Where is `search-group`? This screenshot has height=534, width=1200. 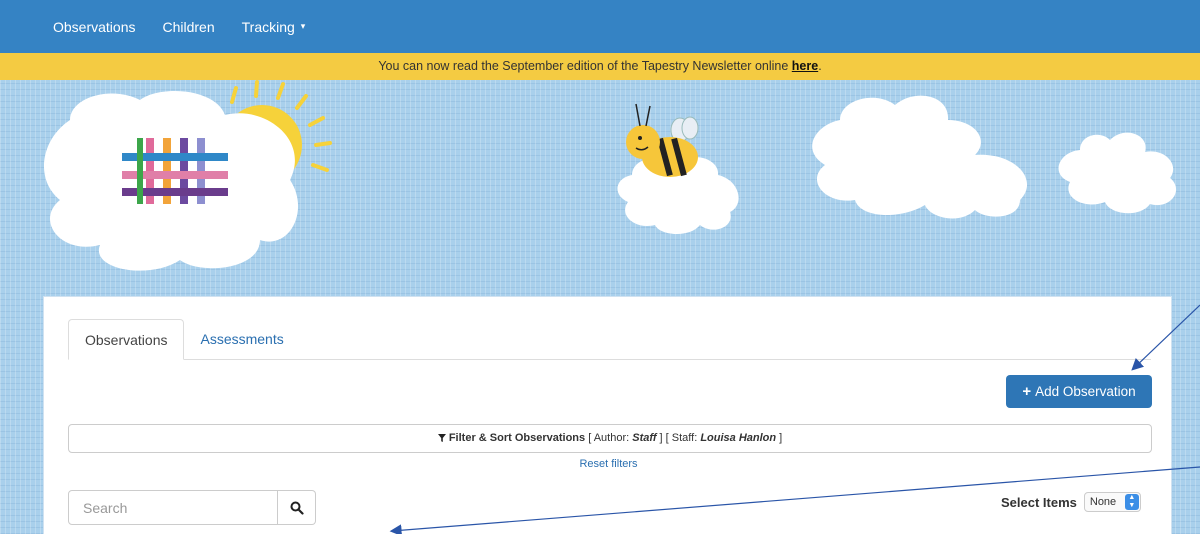 search-group is located at coordinates (192, 507).